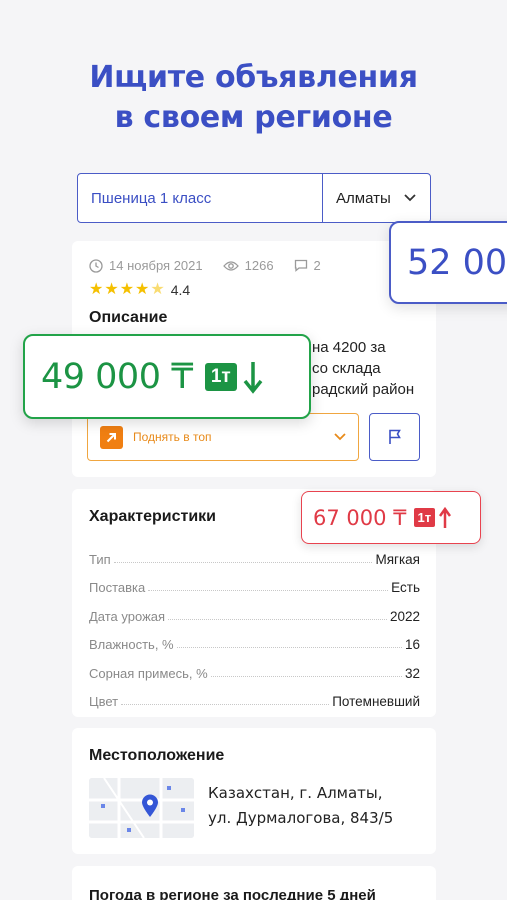 This screenshot has height=900, width=507. Describe the element at coordinates (254, 609) in the screenshot. I see `characteristic-row: Дата урожая 2022` at that location.